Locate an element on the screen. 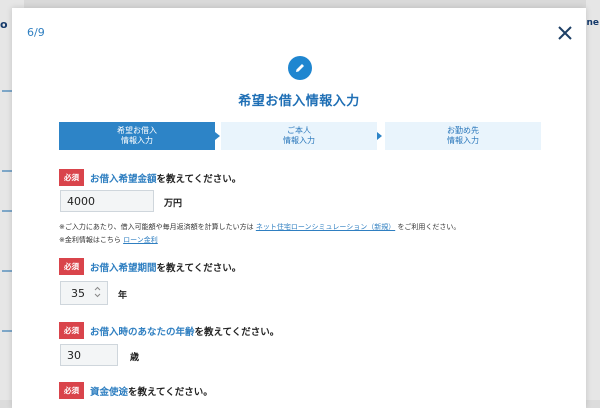  step-counter: 6/9 is located at coordinates (36, 32).